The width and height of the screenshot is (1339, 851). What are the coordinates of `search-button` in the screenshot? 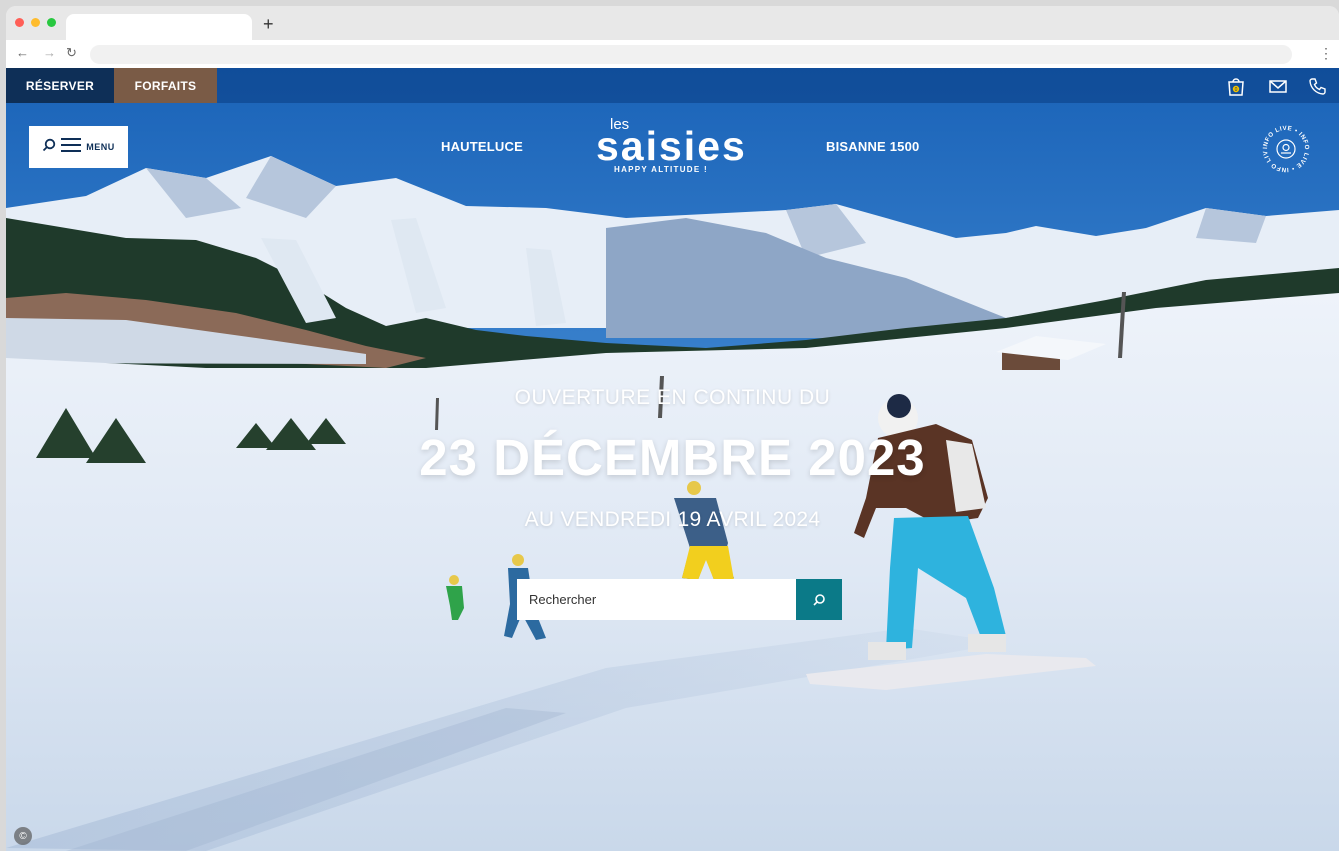 It's located at (819, 599).